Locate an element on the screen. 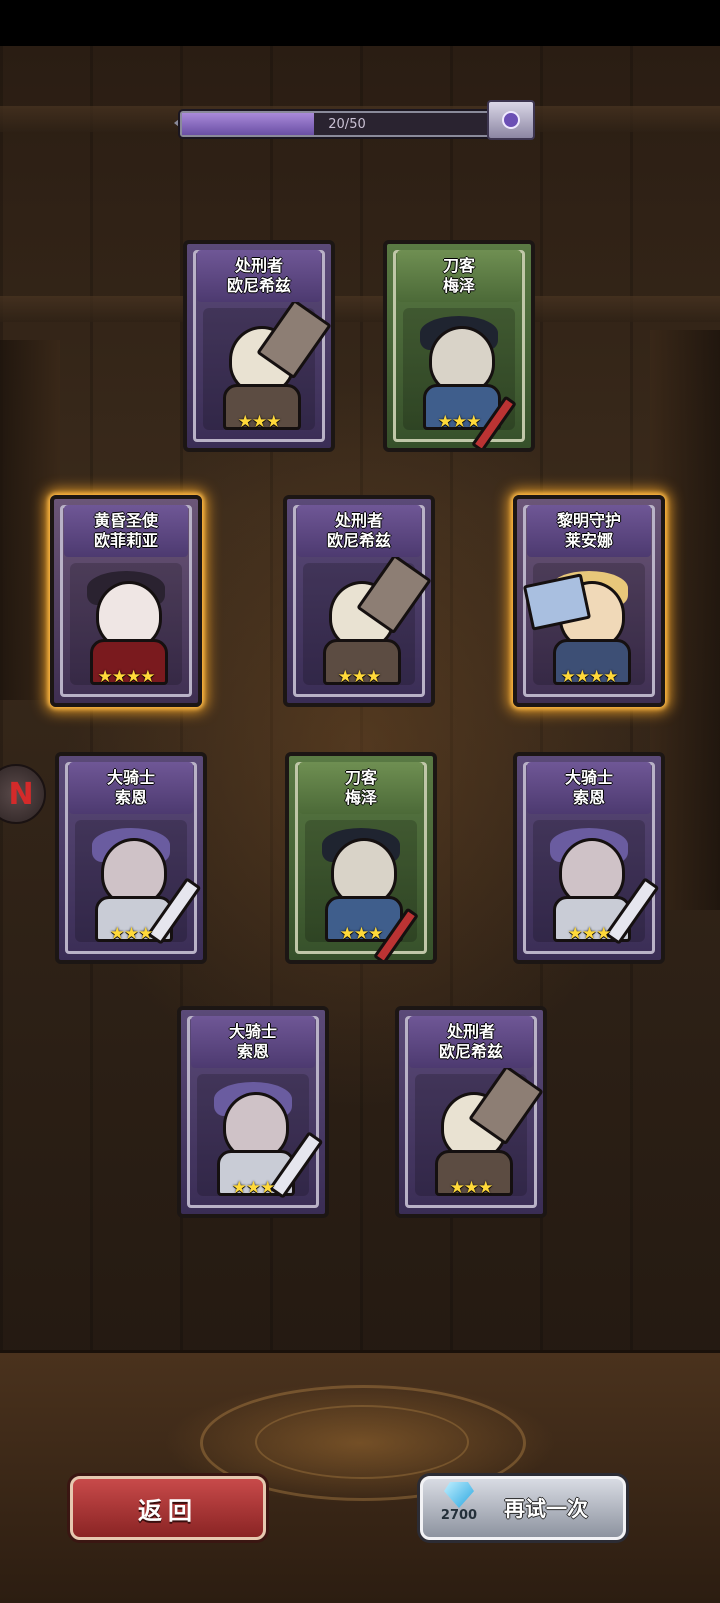  summon-progress-bar: 20/50 is located at coordinates (347, 124).